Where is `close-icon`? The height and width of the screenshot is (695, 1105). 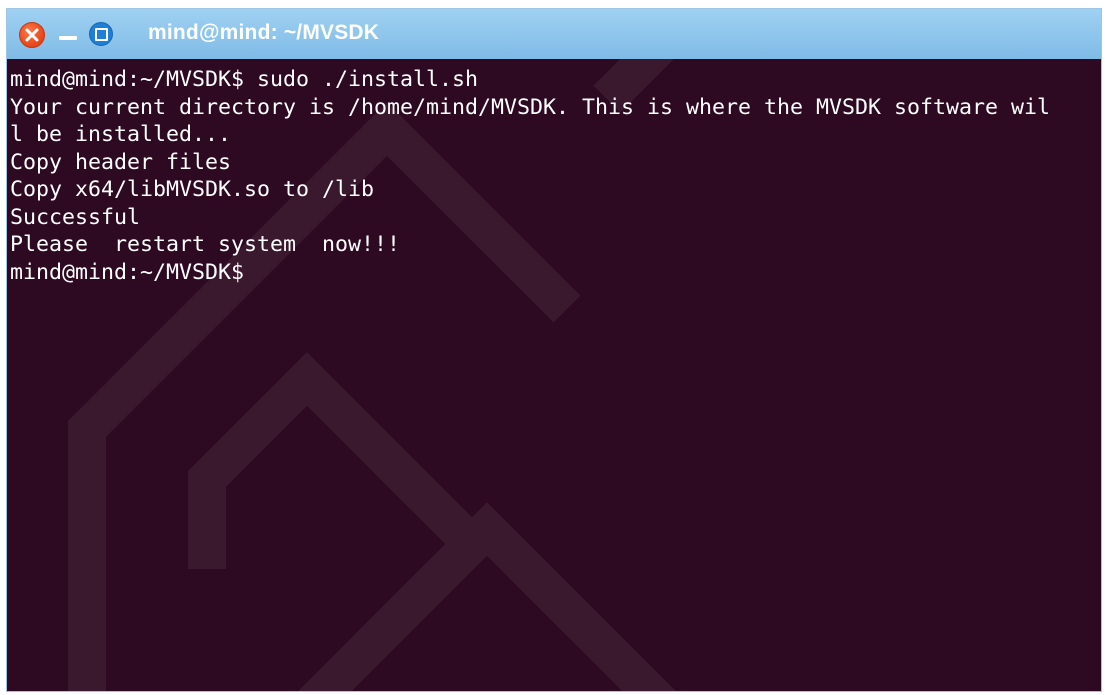
close-icon is located at coordinates (32, 35).